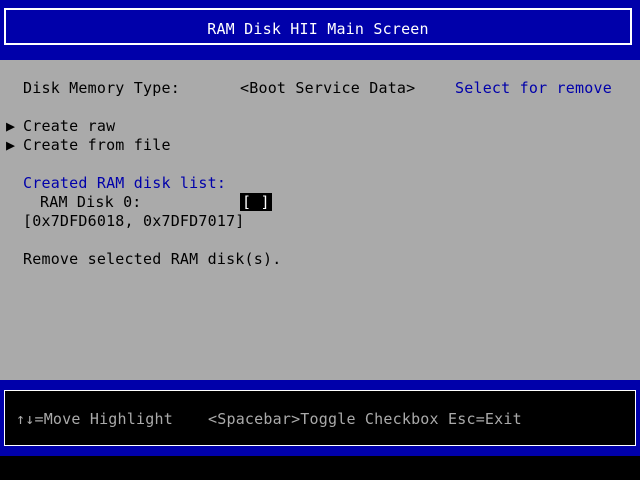 The width and height of the screenshot is (640, 480). Describe the element at coordinates (91, 202) in the screenshot. I see `ram-disk-0-label: RAM Disk 0:` at that location.